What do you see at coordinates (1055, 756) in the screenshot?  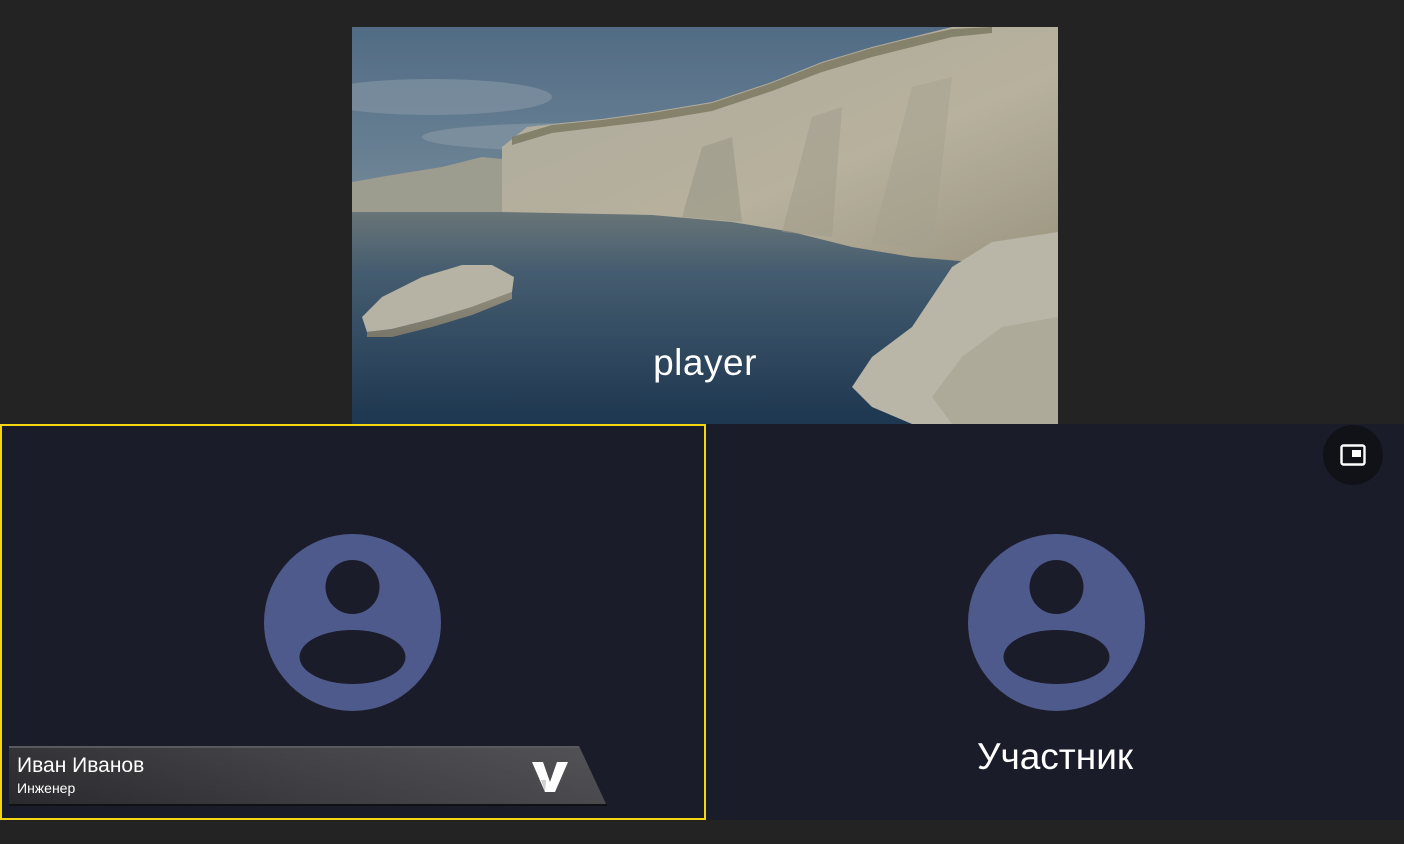 I see `participant-name: Участник` at bounding box center [1055, 756].